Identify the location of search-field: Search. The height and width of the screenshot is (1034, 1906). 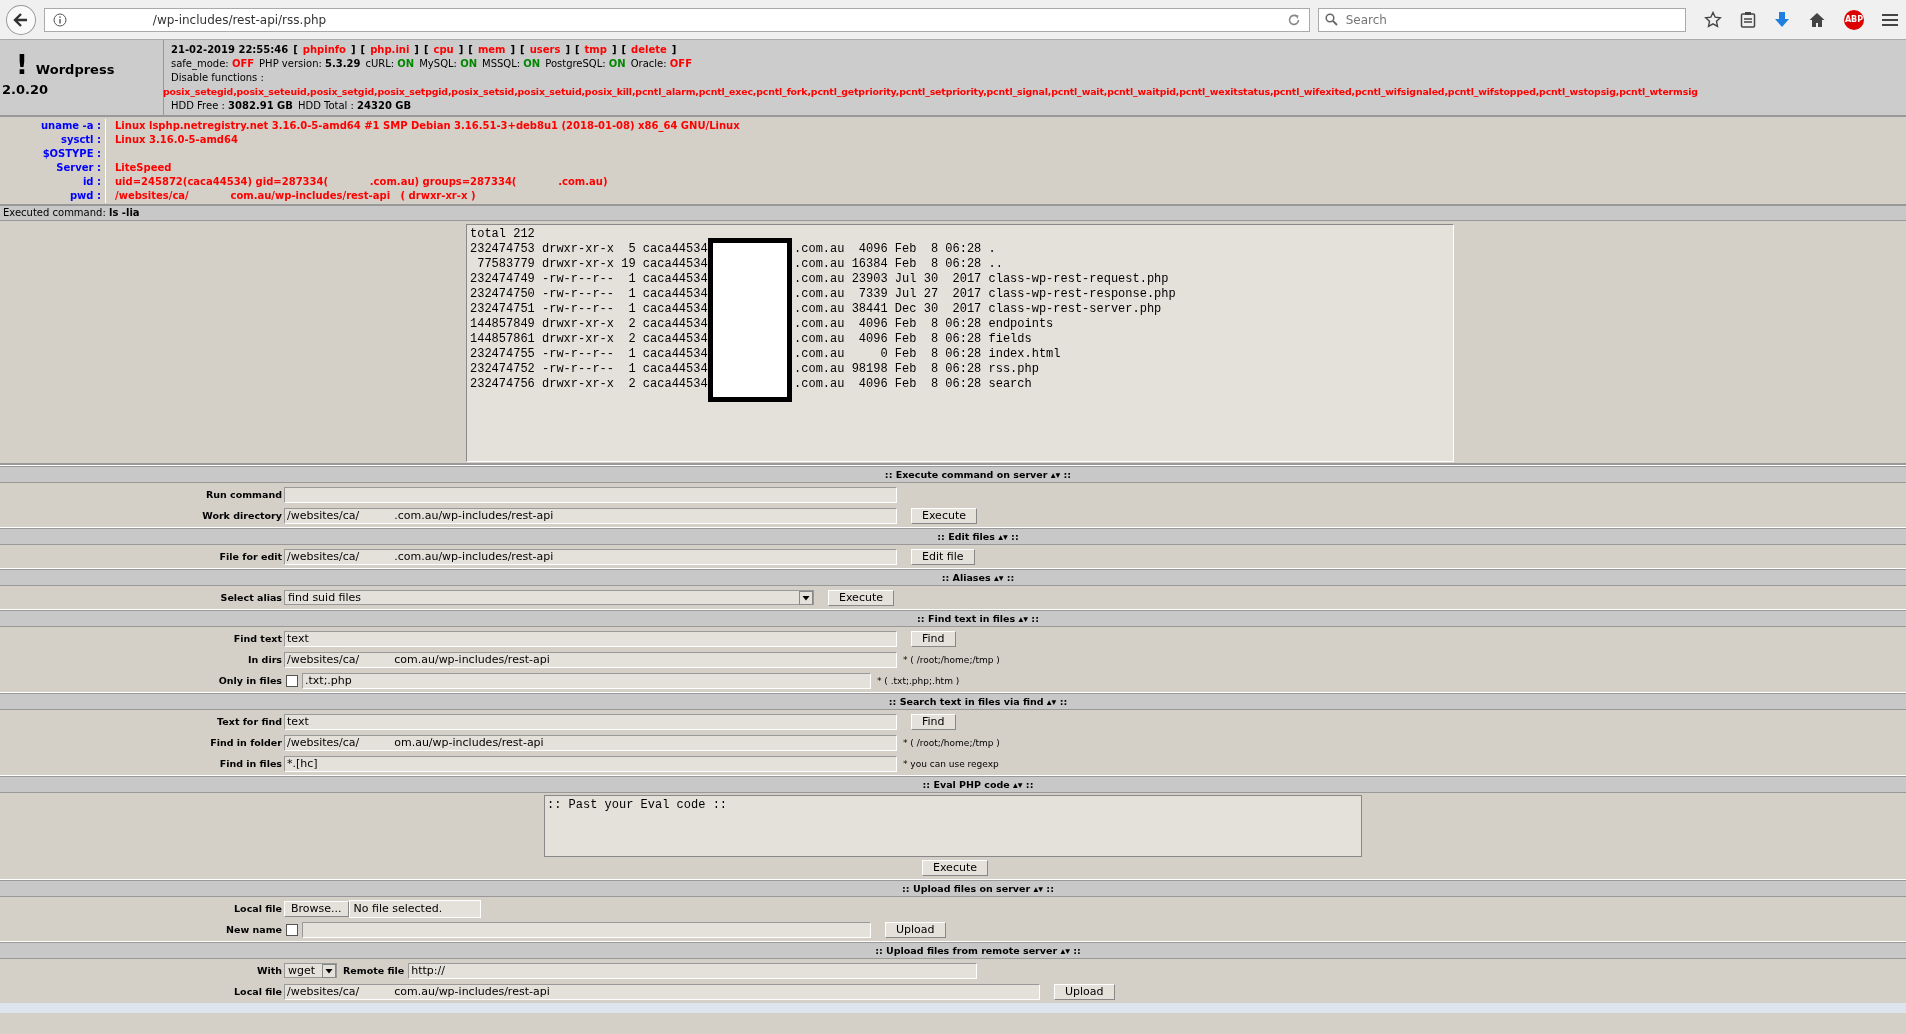
(1501, 19).